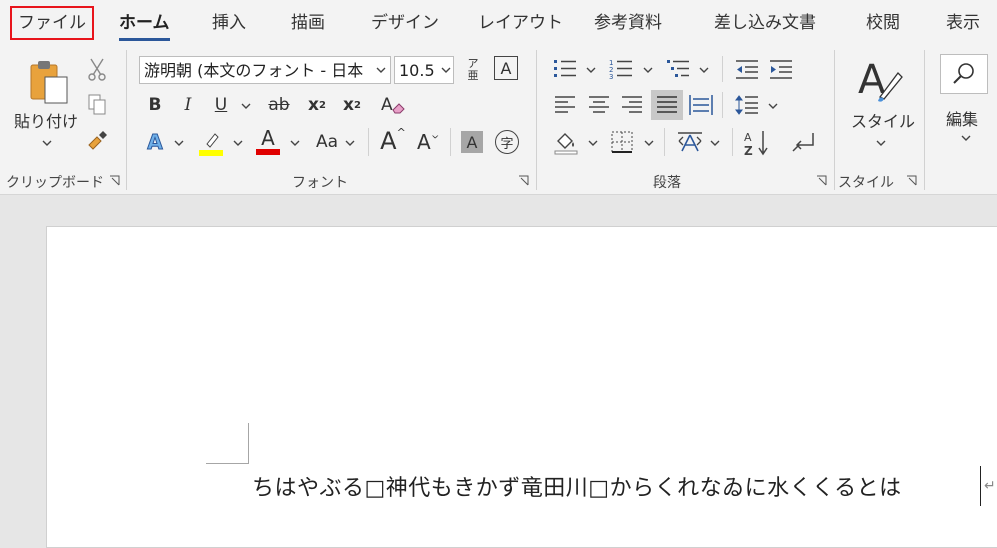 This screenshot has width=997, height=548. What do you see at coordinates (405, 23) in the screenshot?
I see `tab-design: デザイン` at bounding box center [405, 23].